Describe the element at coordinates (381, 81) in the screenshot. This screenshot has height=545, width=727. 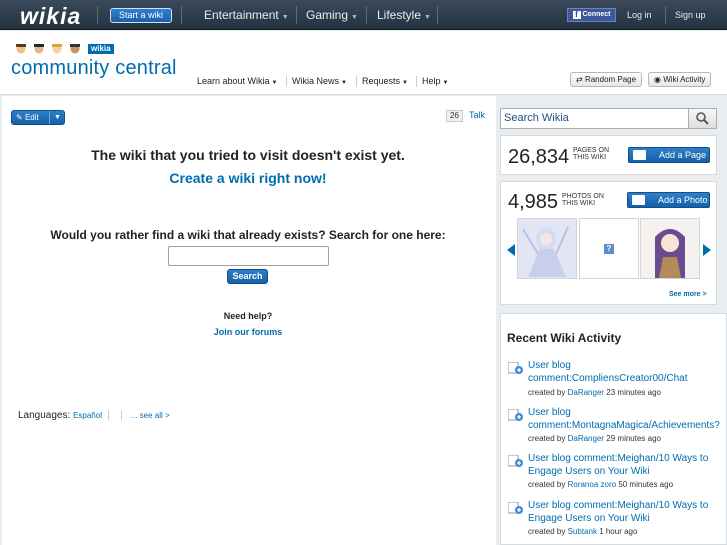
I see `nav-label: Requests` at that location.